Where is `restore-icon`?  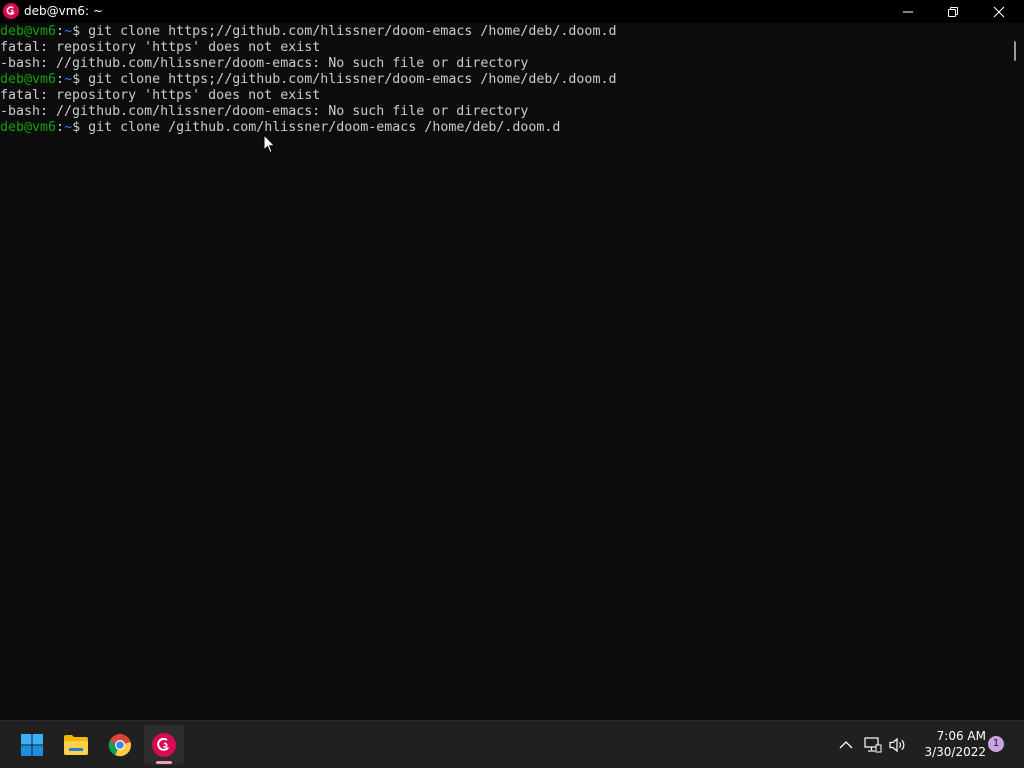 restore-icon is located at coordinates (953, 11).